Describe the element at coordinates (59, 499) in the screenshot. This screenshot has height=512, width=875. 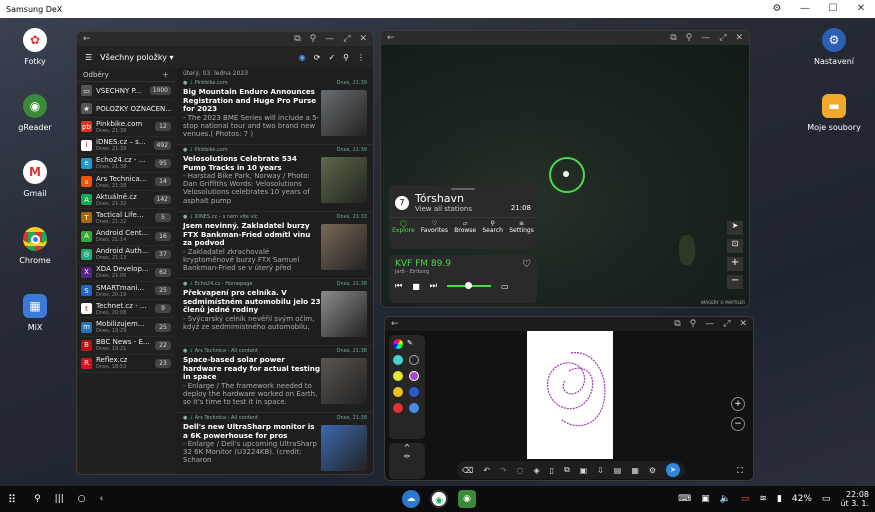
I see `recents-icon: |||` at that location.